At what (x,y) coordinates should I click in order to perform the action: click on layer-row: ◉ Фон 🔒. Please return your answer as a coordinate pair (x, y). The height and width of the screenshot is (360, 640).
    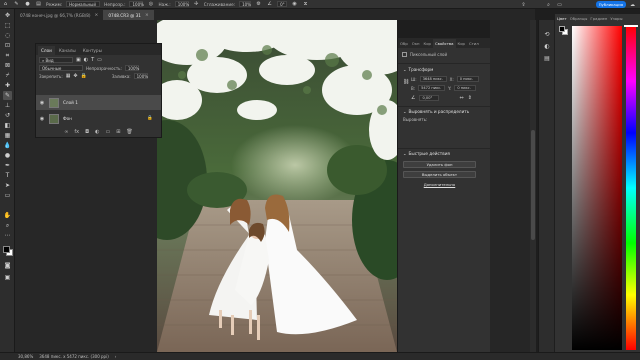
    Looking at the image, I should click on (98, 118).